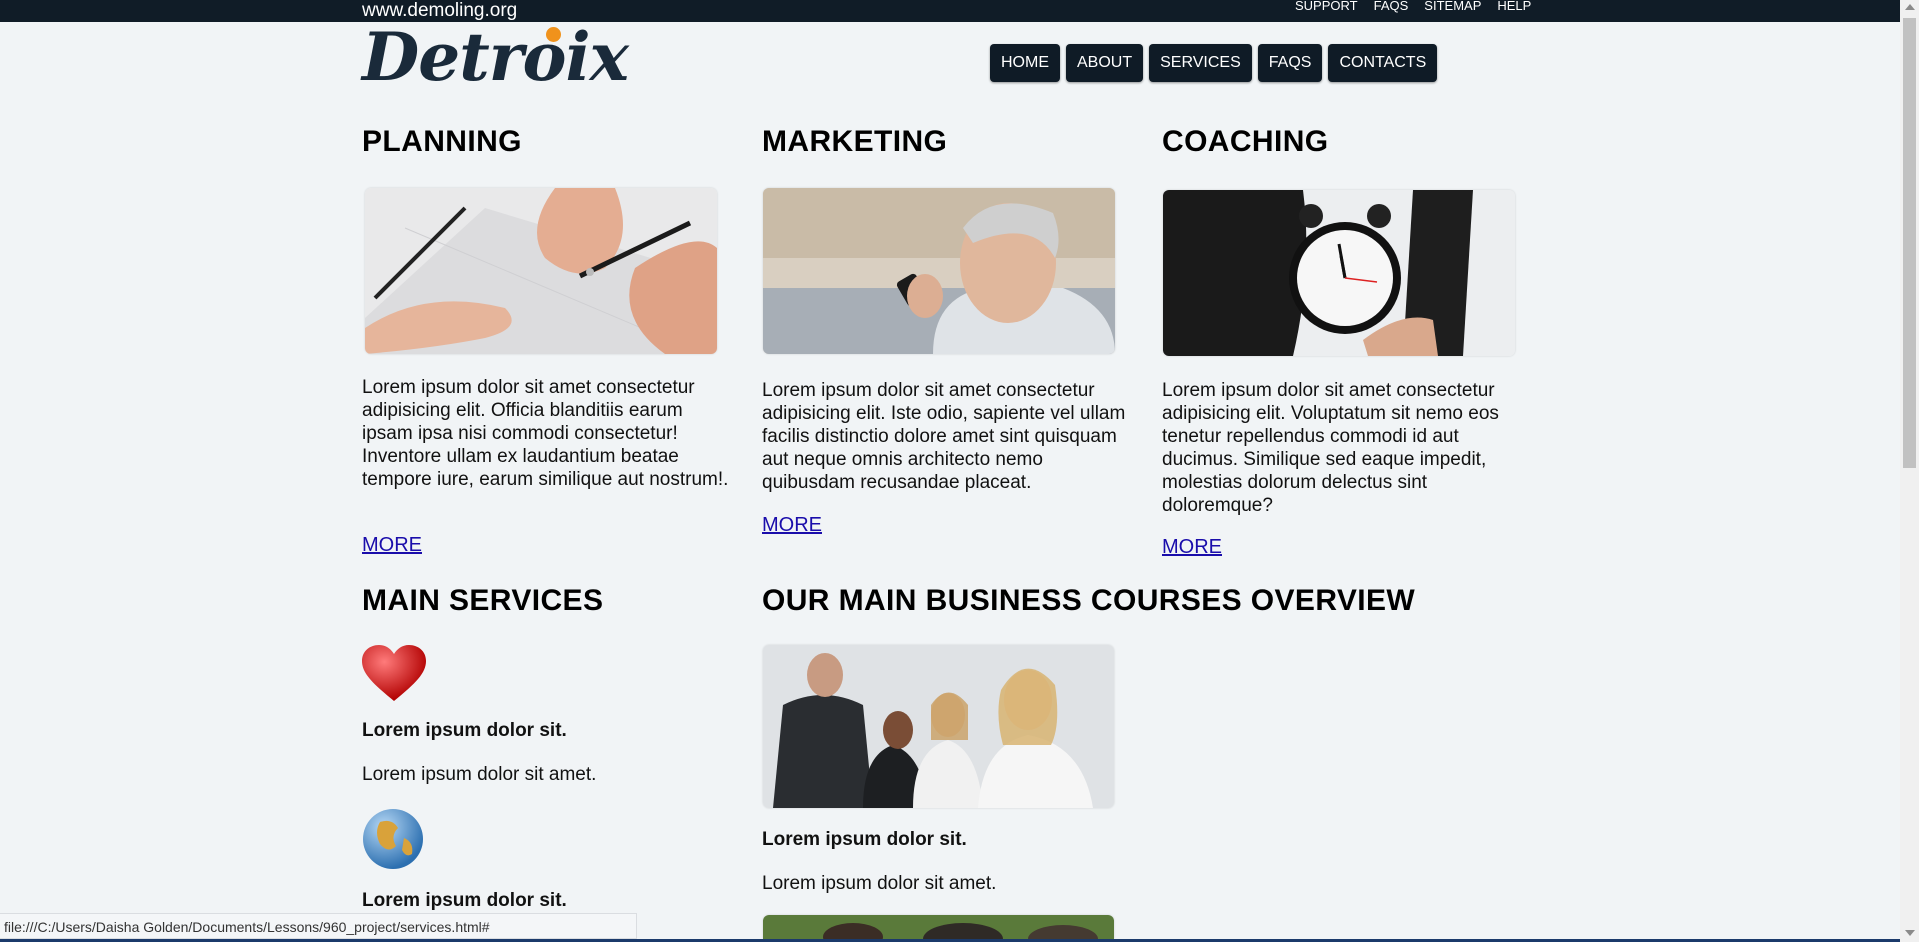 This screenshot has width=1919, height=942. What do you see at coordinates (1383, 63) in the screenshot?
I see `nav-contacts: CONTACTS` at bounding box center [1383, 63].